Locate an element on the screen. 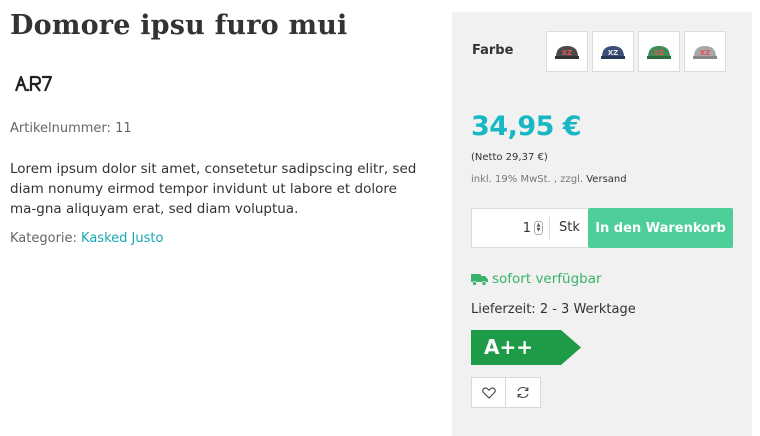 Image resolution: width=760 pixels, height=436 pixels. swatch-cap-grey: XZ is located at coordinates (705, 51).